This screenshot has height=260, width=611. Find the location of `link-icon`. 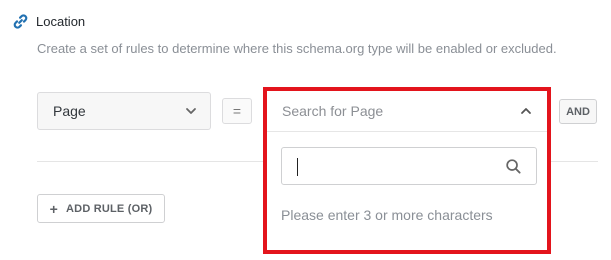

link-icon is located at coordinates (20, 21).